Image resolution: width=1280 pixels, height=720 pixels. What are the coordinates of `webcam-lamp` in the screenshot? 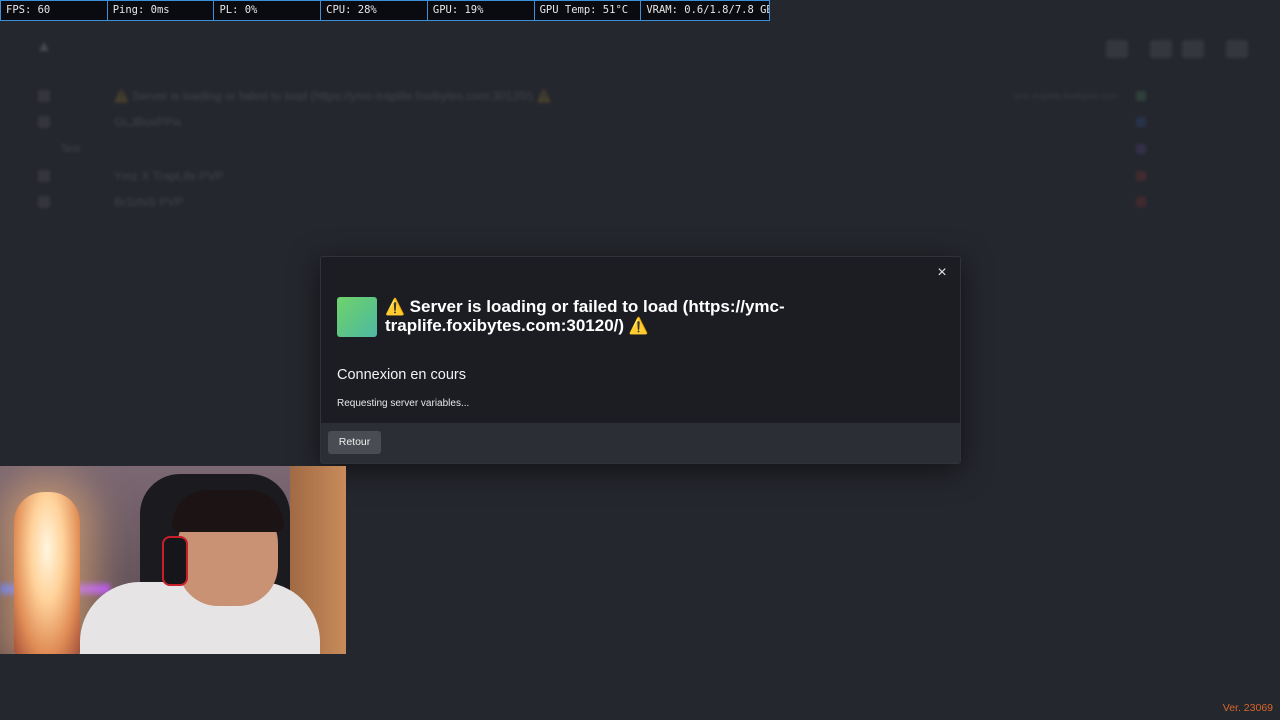 It's located at (47, 573).